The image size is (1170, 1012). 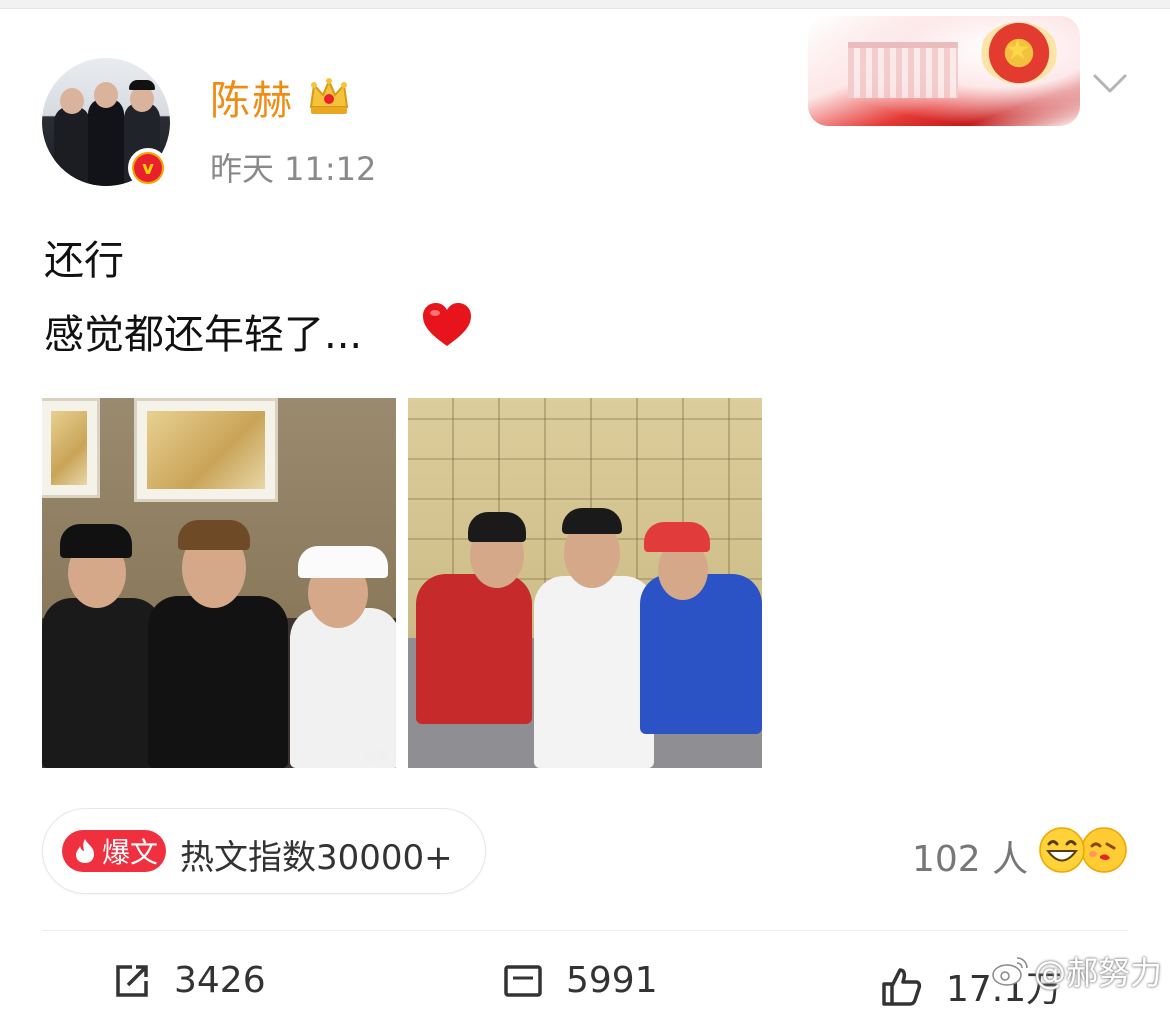 I want to click on hot-tag: 爆文, so click(x=114, y=851).